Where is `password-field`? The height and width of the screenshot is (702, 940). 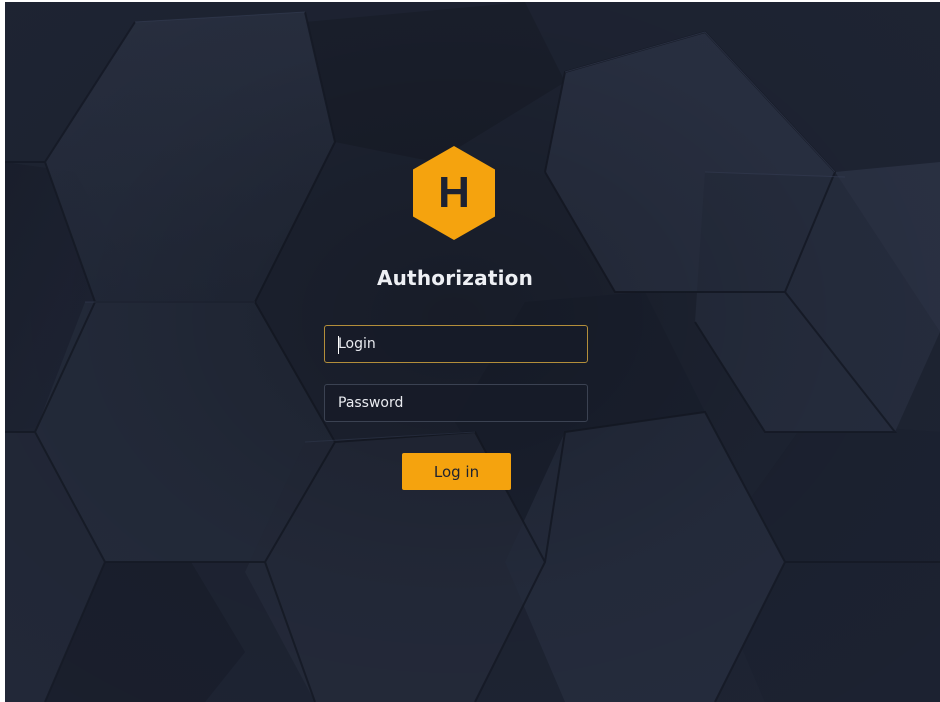
password-field is located at coordinates (456, 403).